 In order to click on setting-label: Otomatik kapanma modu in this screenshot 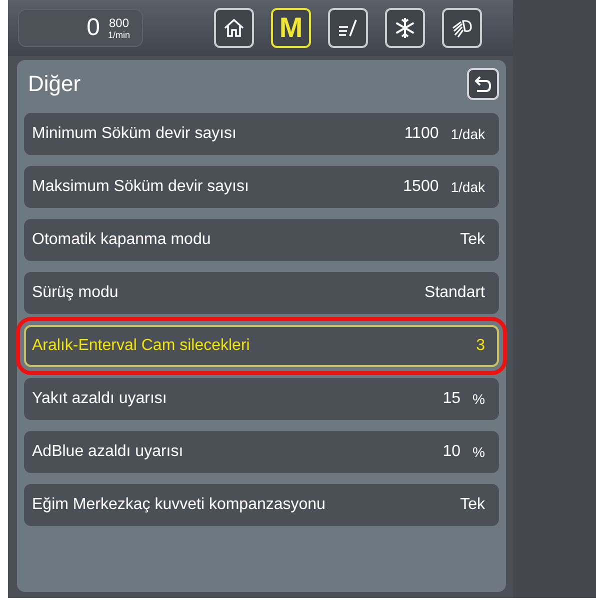, I will do `click(122, 240)`.